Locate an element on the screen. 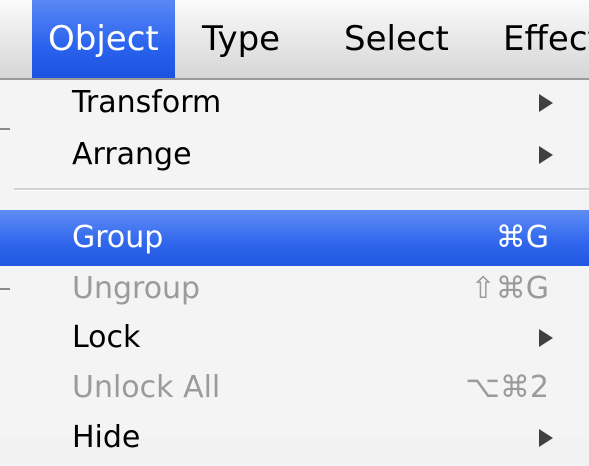 Image resolution: width=589 pixels, height=466 pixels. menu-item-label: Group is located at coordinates (118, 237).